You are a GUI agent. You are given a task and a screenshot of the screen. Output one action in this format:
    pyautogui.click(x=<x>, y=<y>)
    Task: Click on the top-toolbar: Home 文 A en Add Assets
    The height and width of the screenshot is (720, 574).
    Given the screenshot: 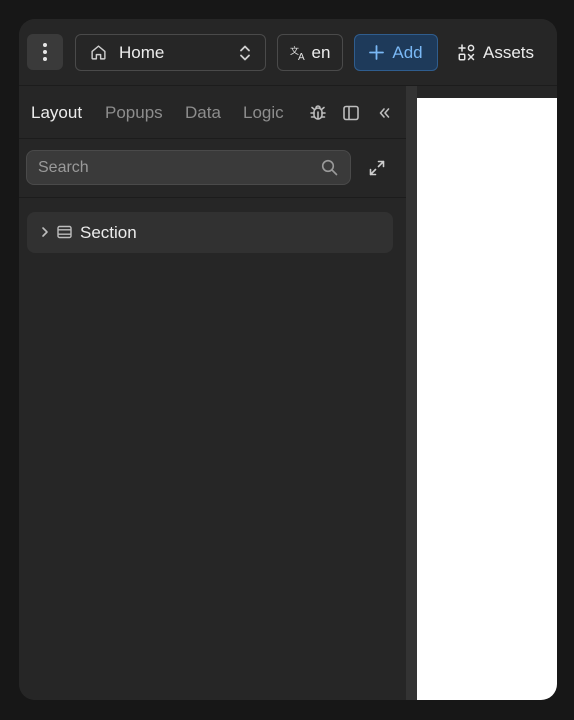 What is the action you would take?
    pyautogui.click(x=288, y=52)
    